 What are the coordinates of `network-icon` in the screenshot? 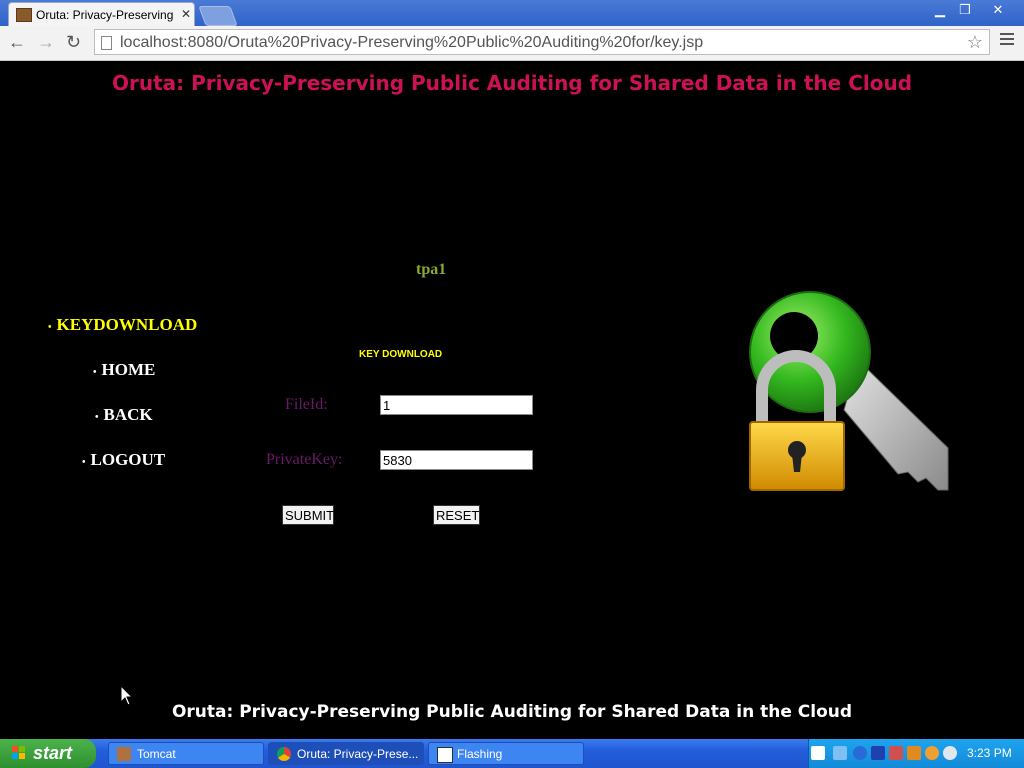 It's located at (840, 753).